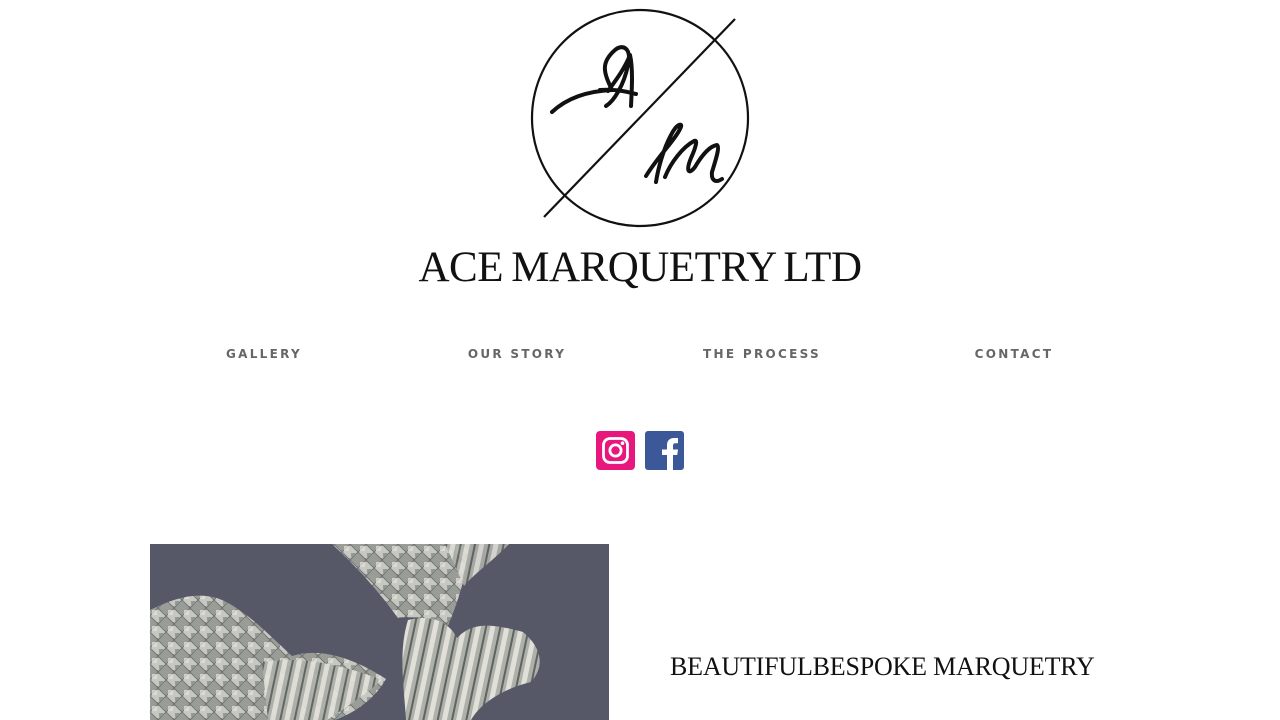 Image resolution: width=1280 pixels, height=720 pixels. I want to click on fish-marquetry-image, so click(379, 632).